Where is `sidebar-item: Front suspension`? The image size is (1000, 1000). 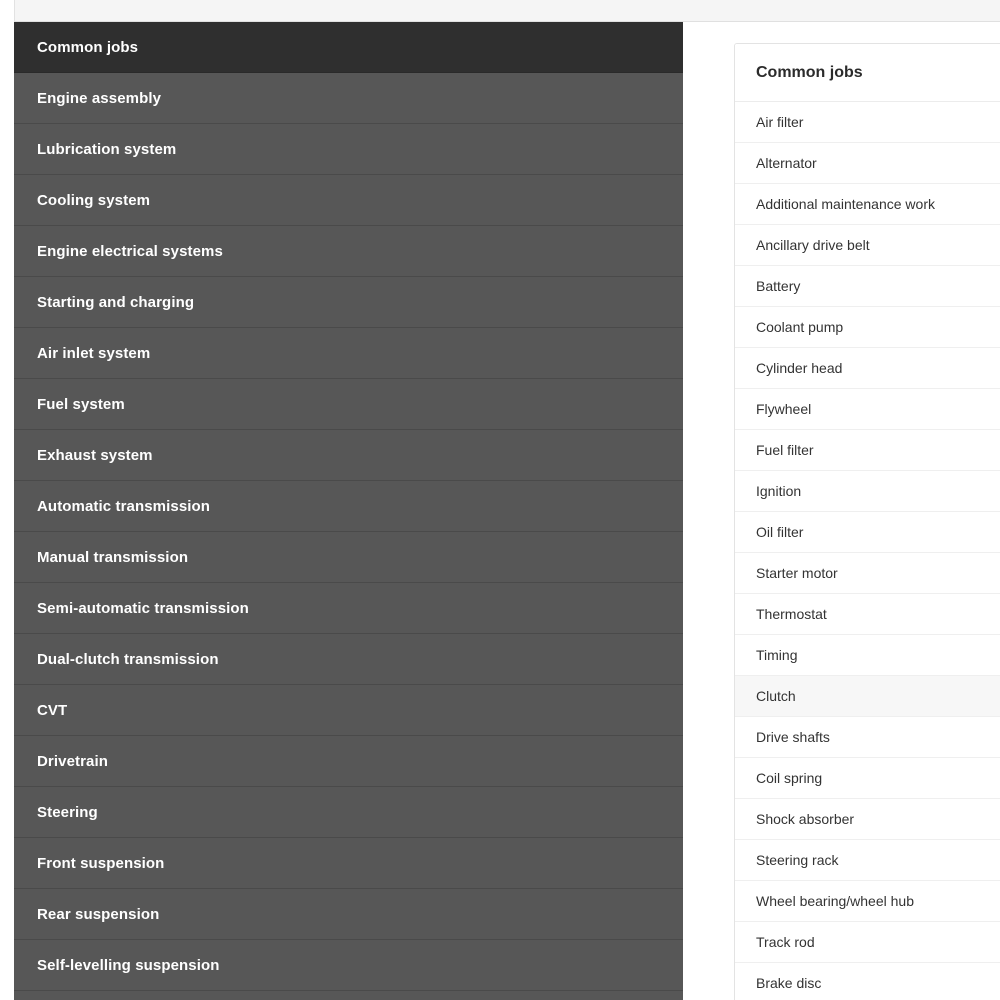
sidebar-item: Front suspension is located at coordinates (348, 863).